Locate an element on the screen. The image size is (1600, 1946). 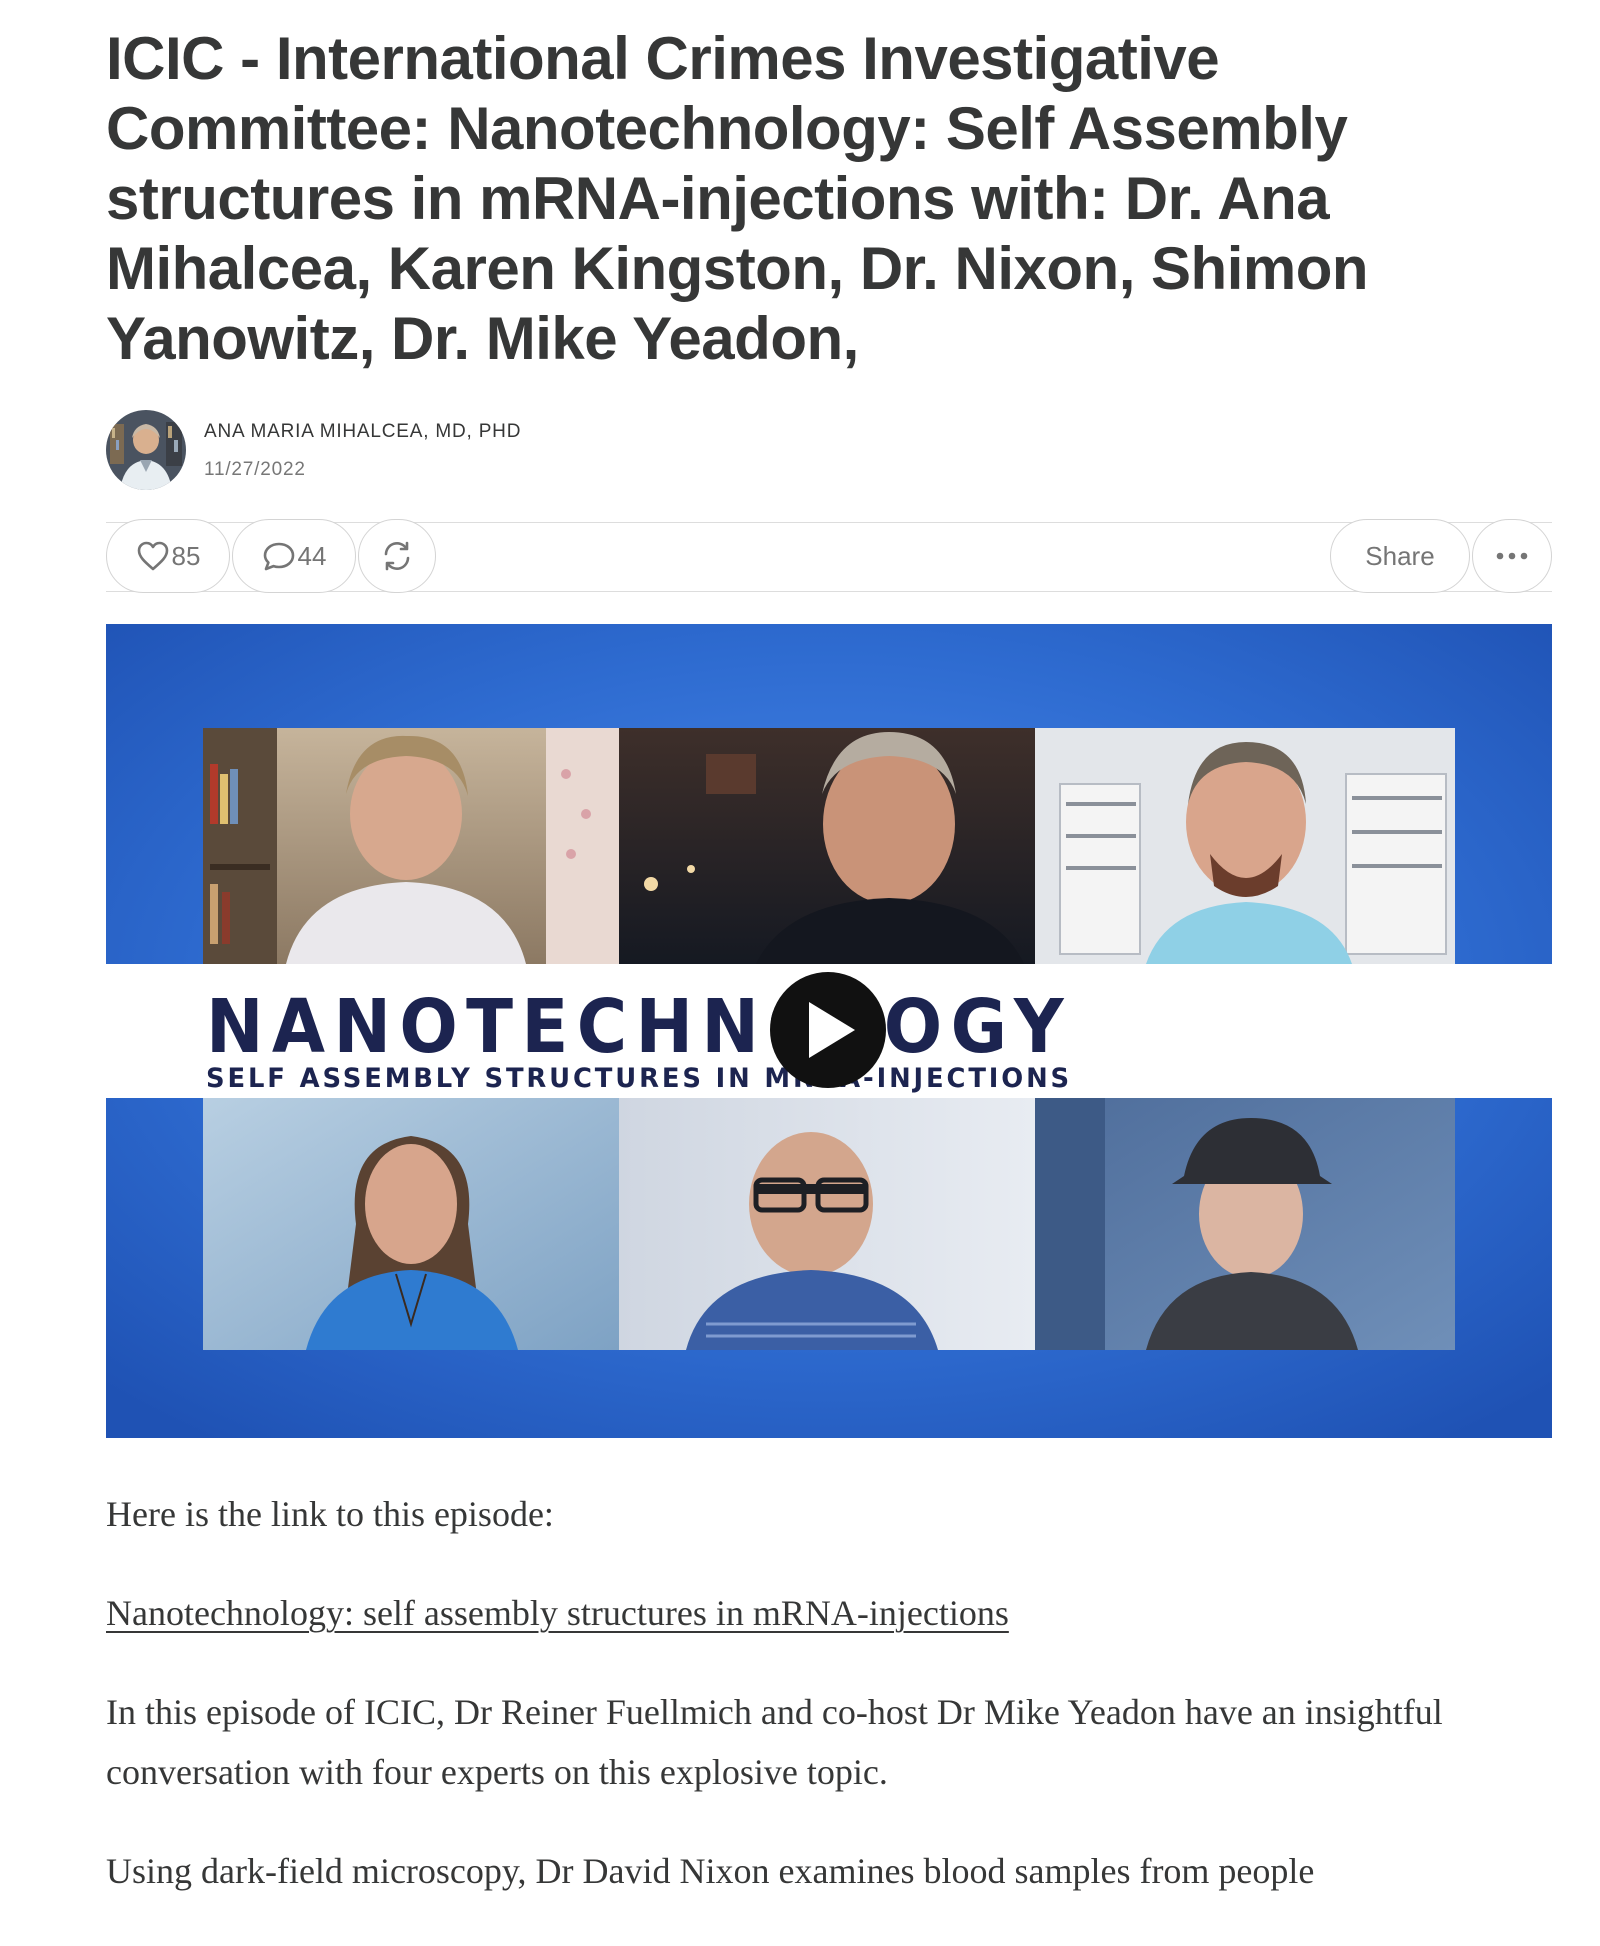
comment-bubble-icon is located at coordinates (279, 556).